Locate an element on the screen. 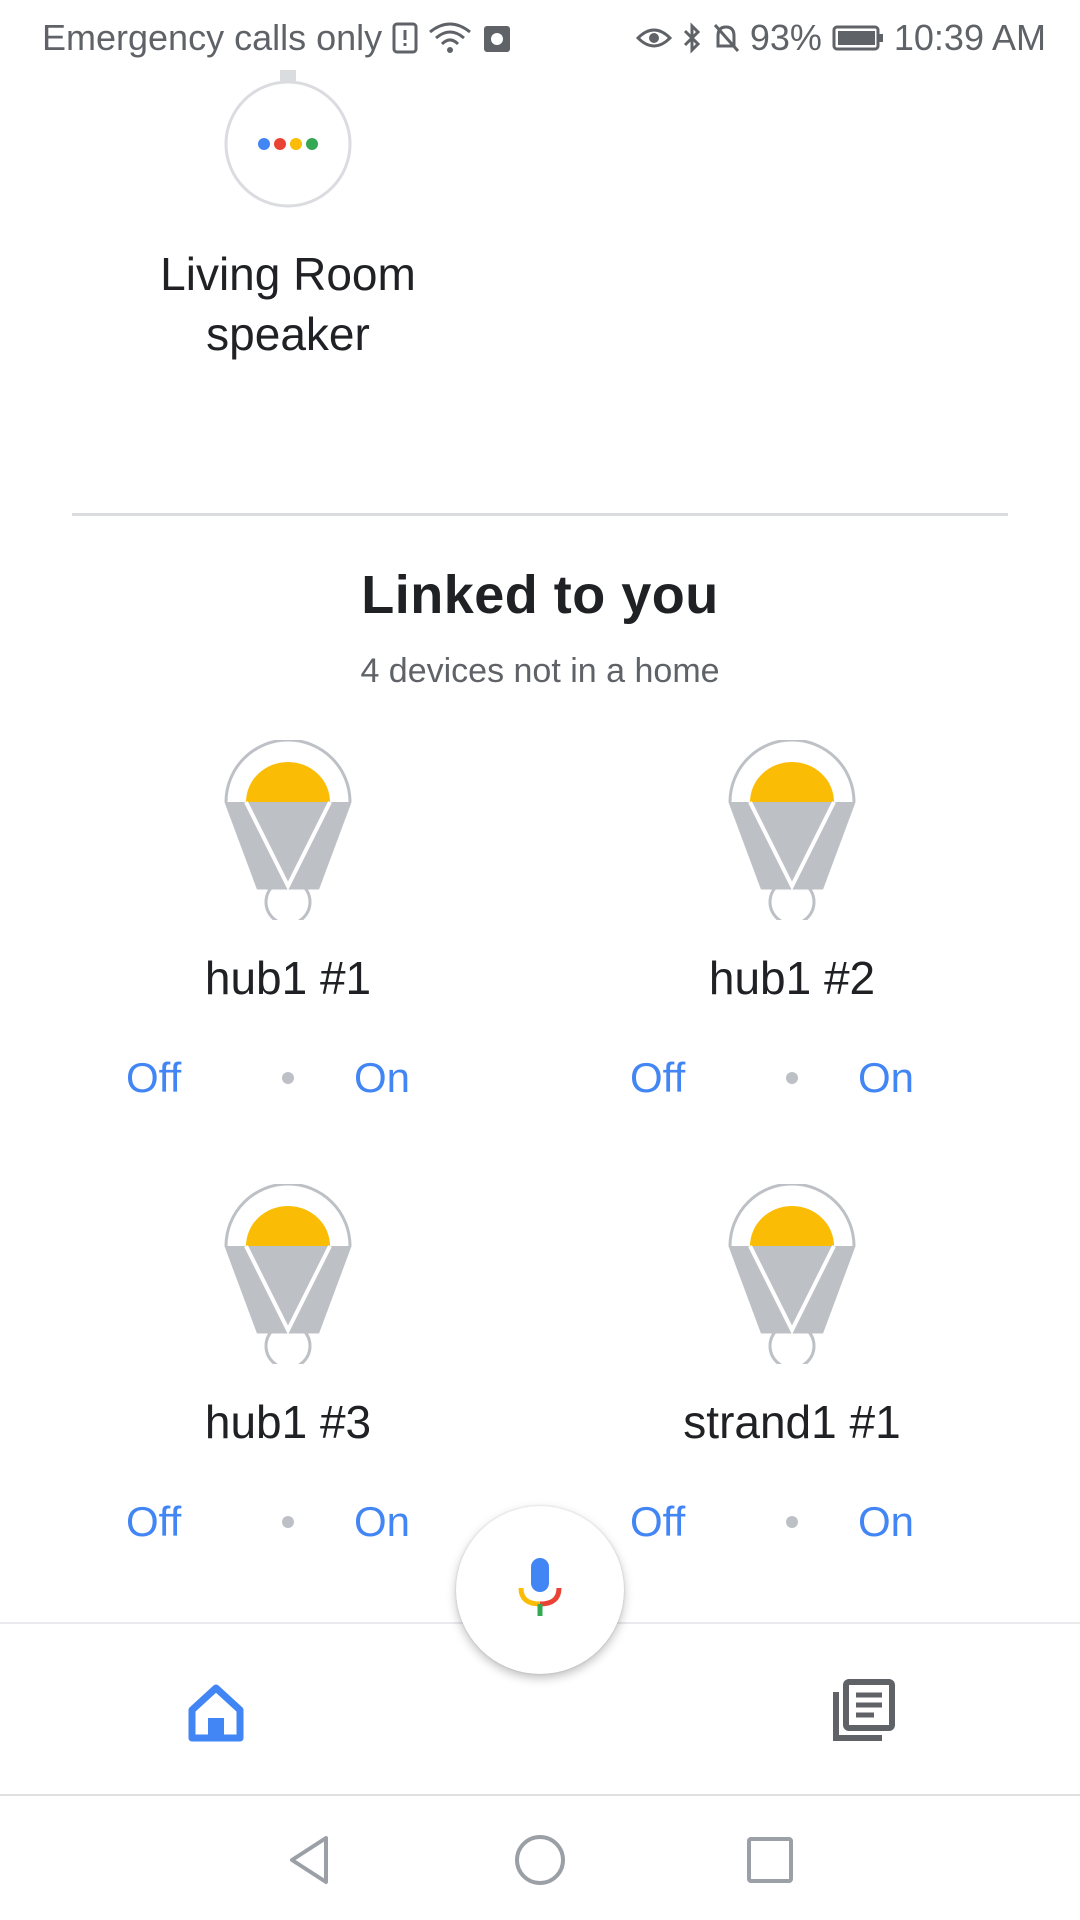  eye-icon is located at coordinates (653, 38).